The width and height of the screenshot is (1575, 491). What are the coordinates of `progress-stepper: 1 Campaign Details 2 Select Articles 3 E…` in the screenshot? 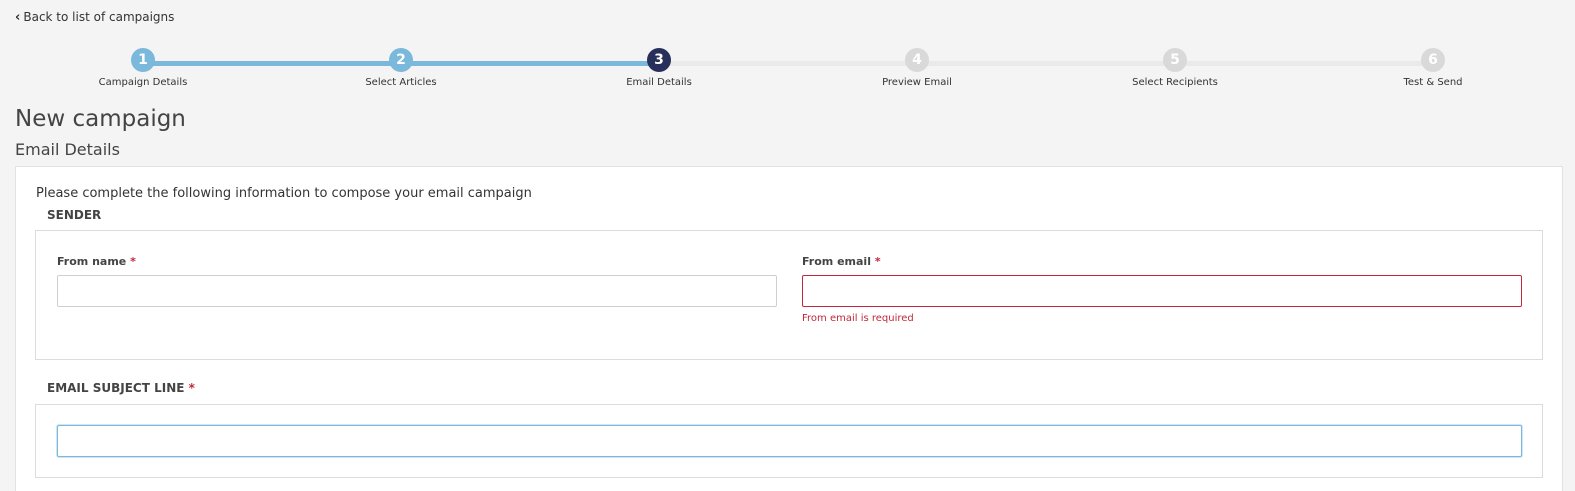 It's located at (787, 72).